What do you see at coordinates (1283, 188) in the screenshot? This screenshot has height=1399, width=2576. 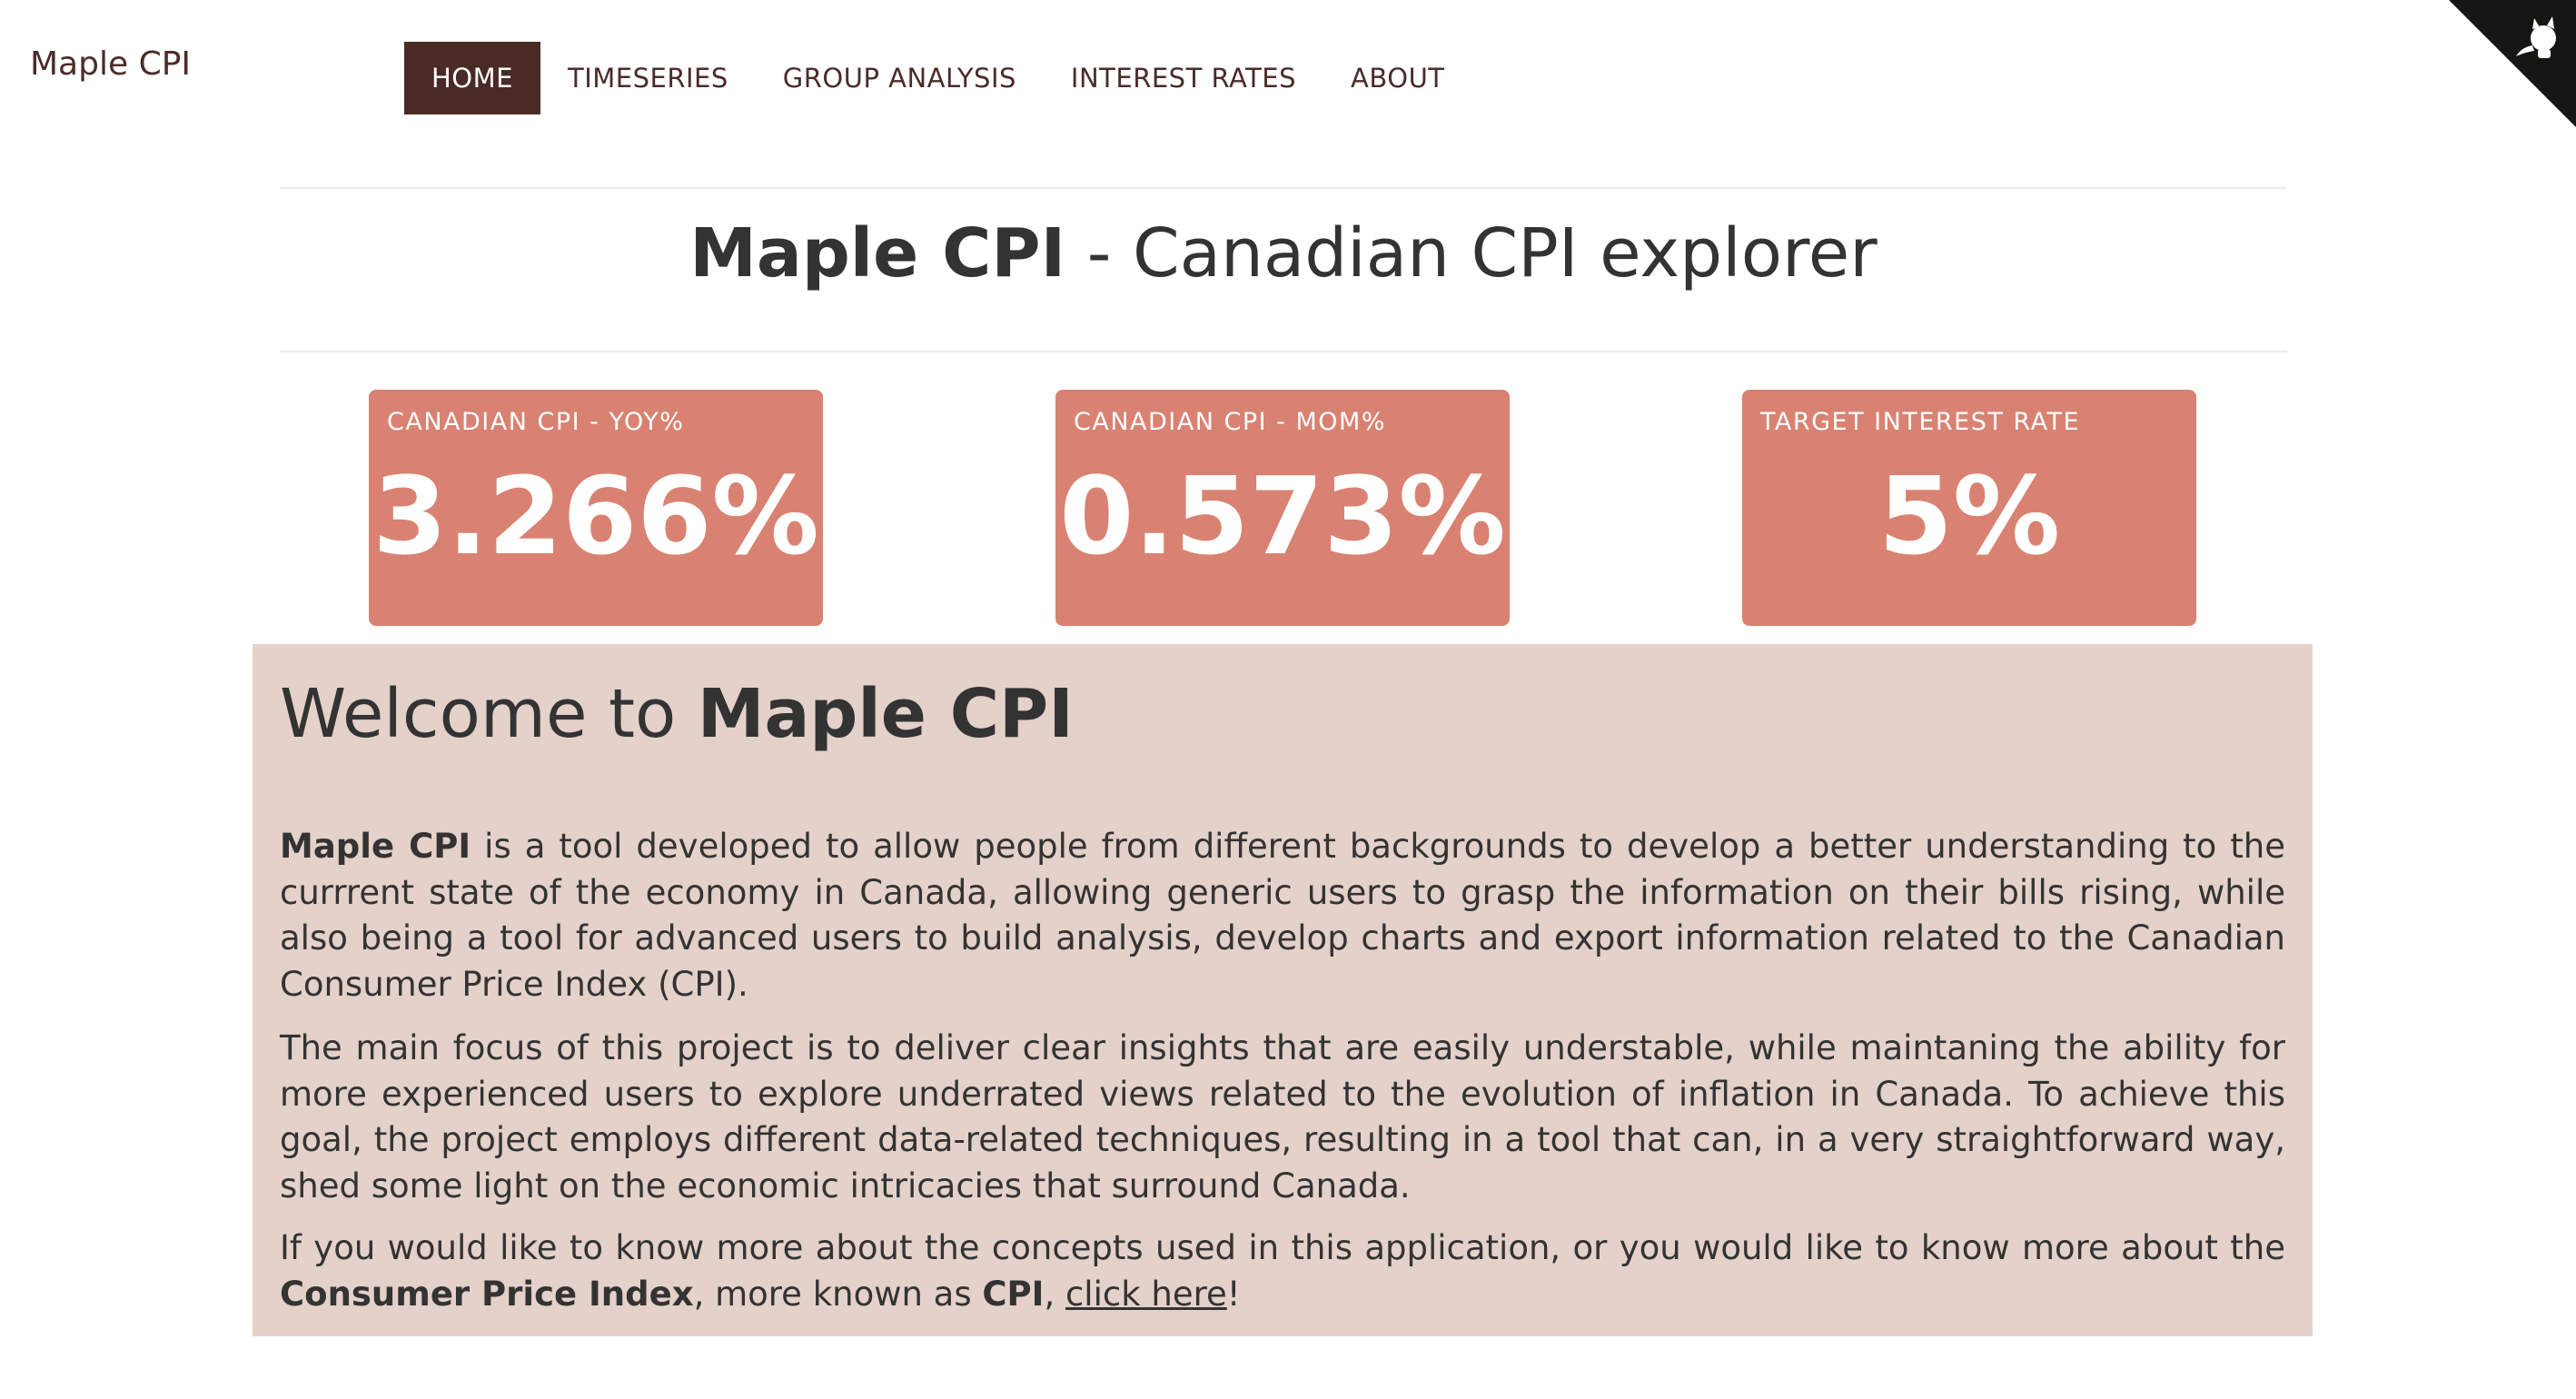 I see `header-divider-top` at bounding box center [1283, 188].